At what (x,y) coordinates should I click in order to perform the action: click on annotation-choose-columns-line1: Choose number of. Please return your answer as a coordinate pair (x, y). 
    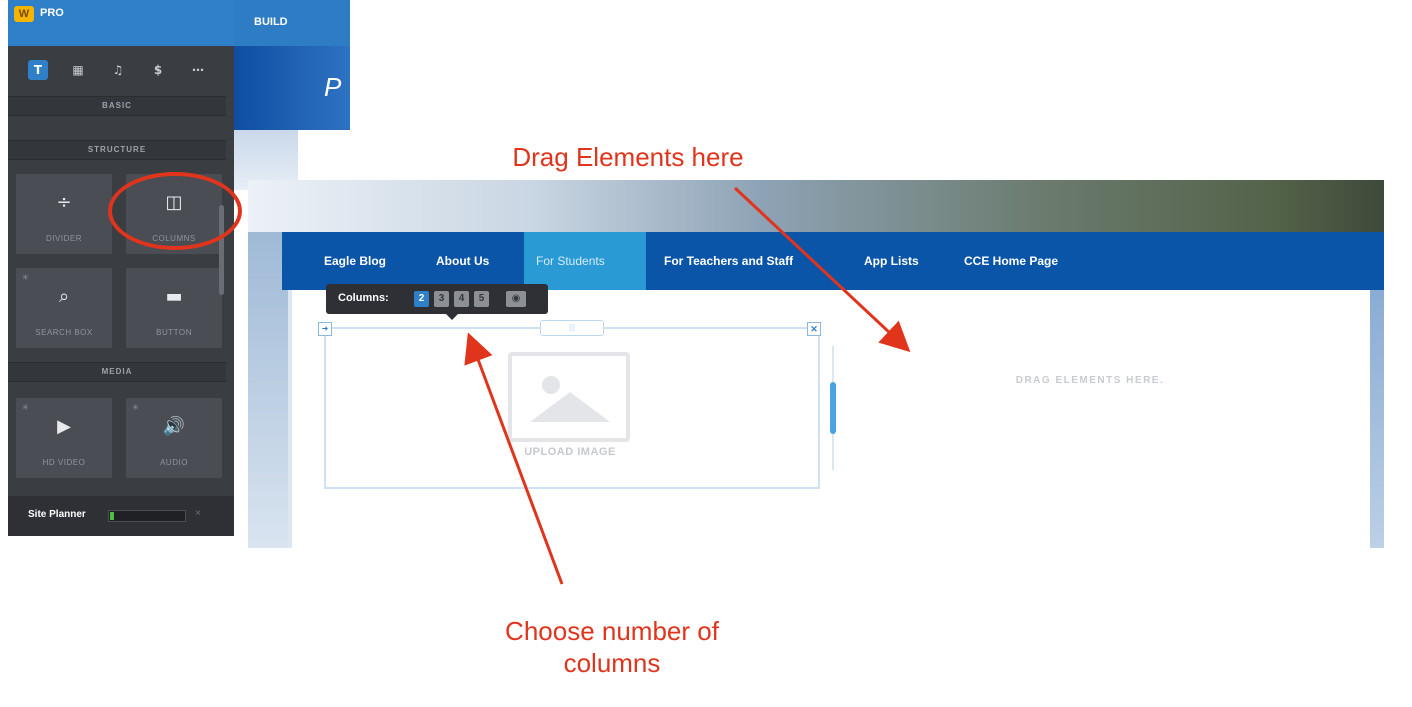
    Looking at the image, I should click on (612, 631).